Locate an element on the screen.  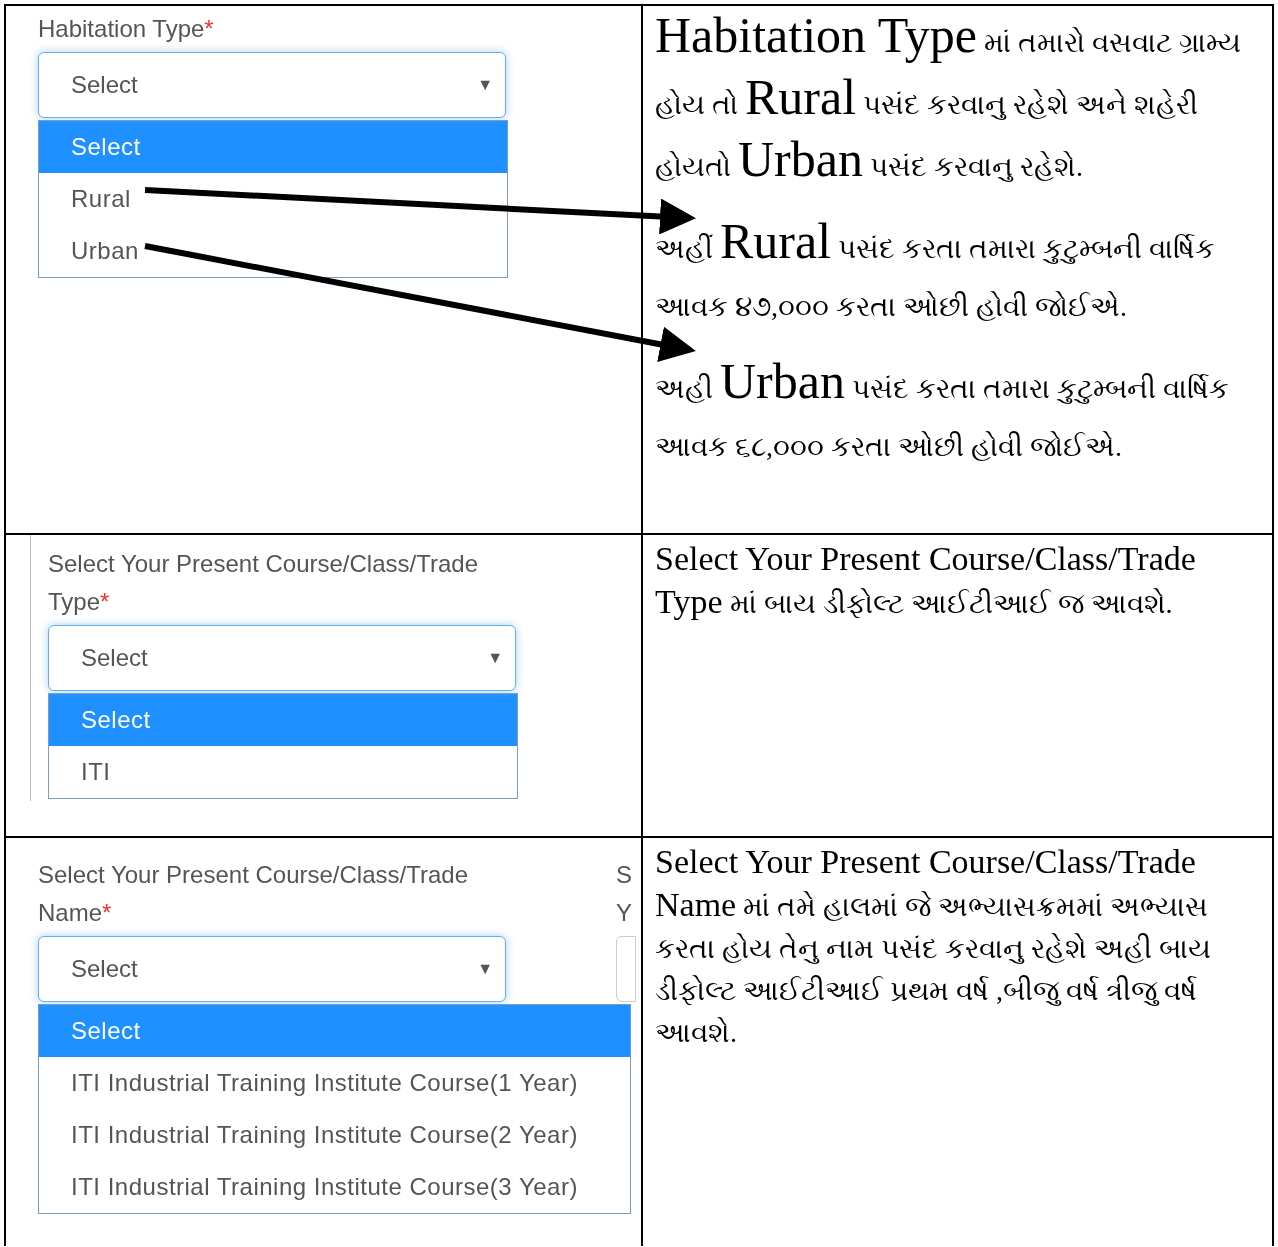
instruction-paragraph: Select Your Present Course/Class/Trade Name માં તમે હાલમાં જે અભ્યાસક્રમમાં અભ્યાસ કરતા હોય તેનુ નામ પસંદ કરવાનુ રહેશે અહી બાય ડીફોલ્ટ આઈટીઆઈ પ્રથમ વર્ષ ,બીજુ વર્ષ ત્રીજુ વર્ષ આવશે. is located at coordinates (933, 946).